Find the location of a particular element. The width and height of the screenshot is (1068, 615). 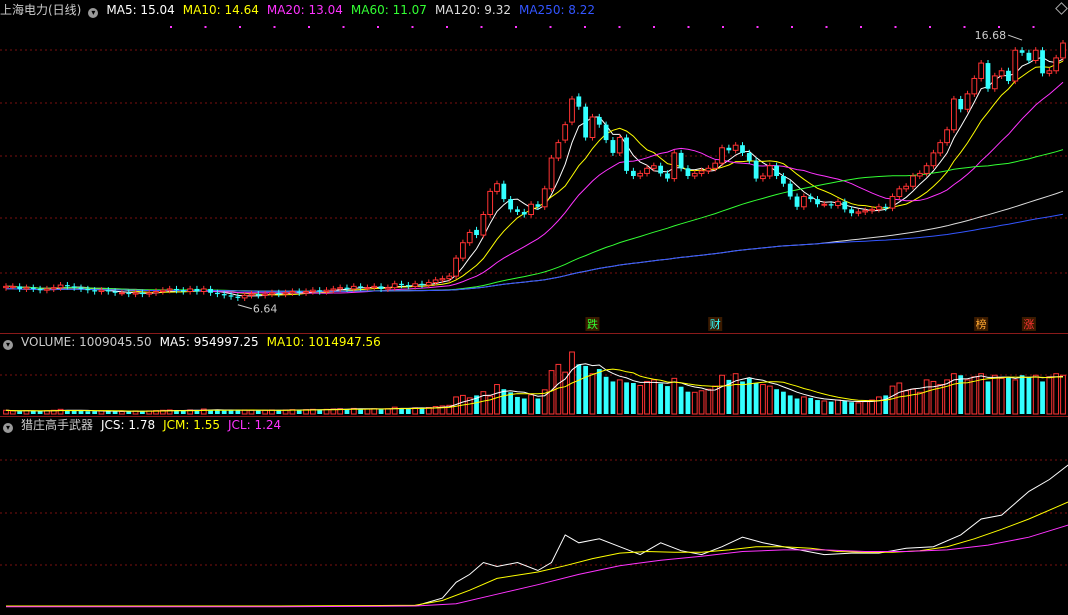

event-tag: 跌 is located at coordinates (592, 324).